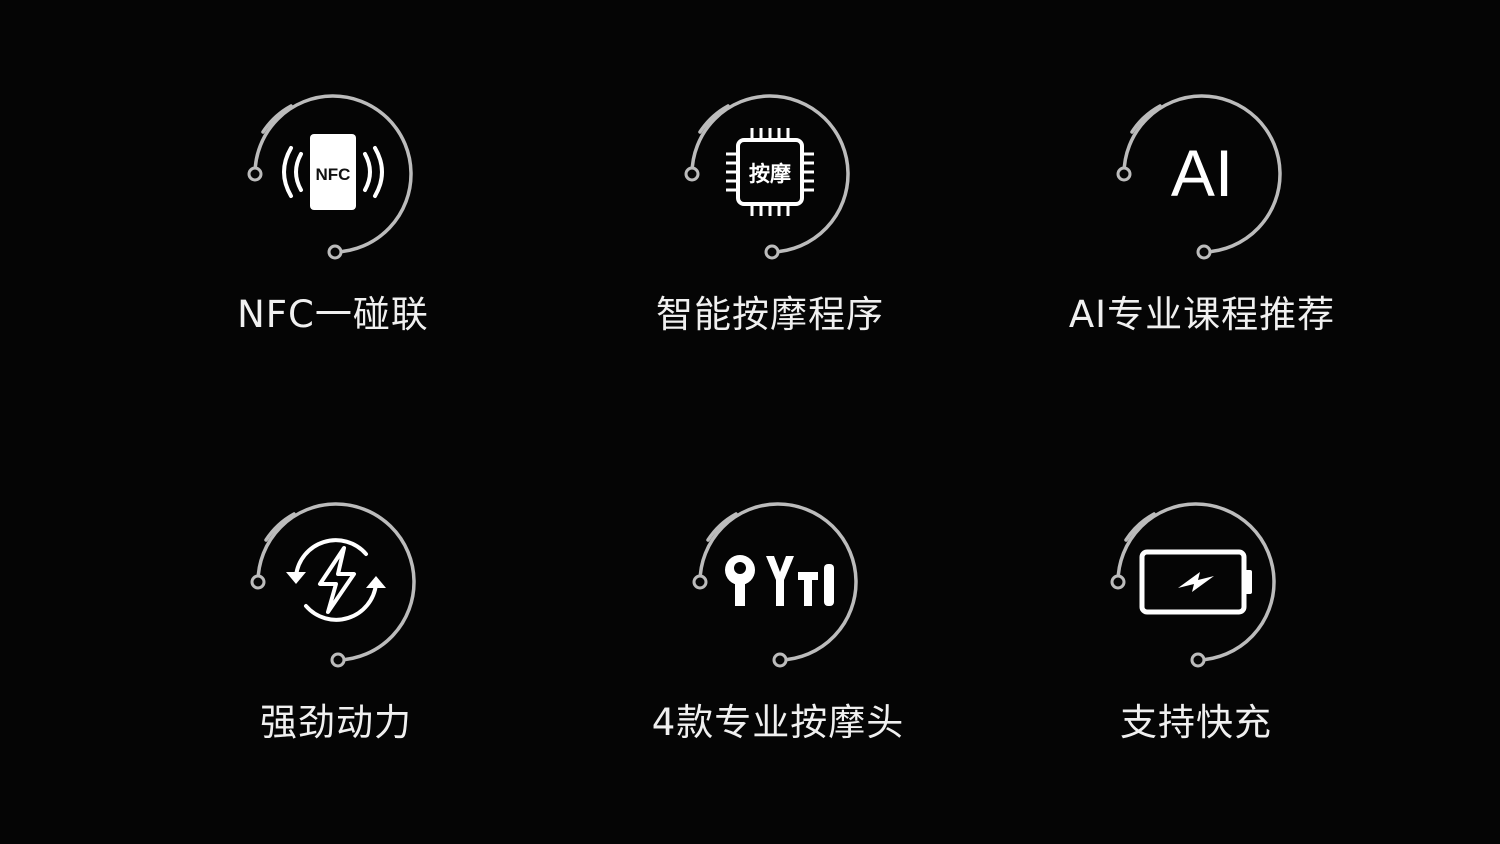 This screenshot has width=1500, height=844. Describe the element at coordinates (333, 314) in the screenshot. I see `feature-label: NFC一碰联` at that location.